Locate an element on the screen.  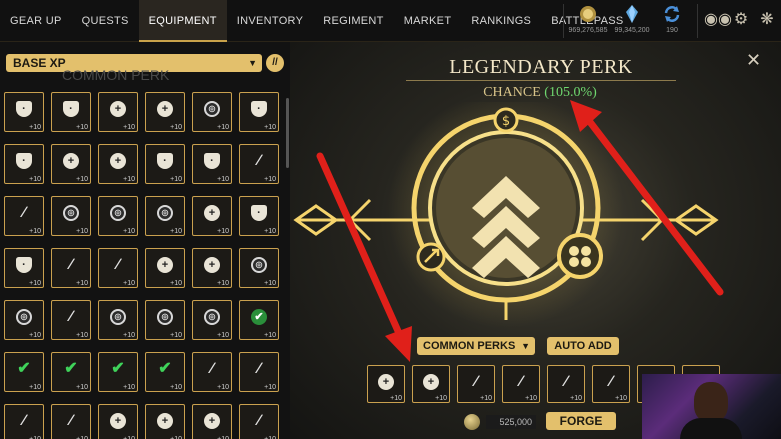
chance-value: (105.0%) is located at coordinates (570, 92).